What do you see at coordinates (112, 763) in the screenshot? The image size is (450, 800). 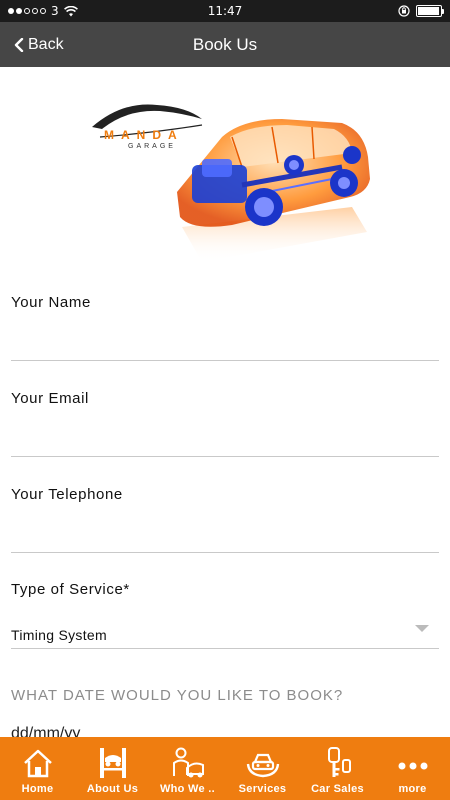 I see `lift-icon` at bounding box center [112, 763].